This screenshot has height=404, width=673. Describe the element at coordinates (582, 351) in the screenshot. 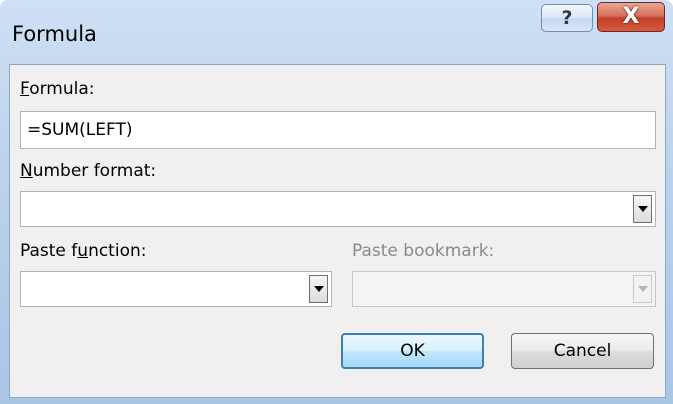

I see `cancel-button: Cancel` at that location.